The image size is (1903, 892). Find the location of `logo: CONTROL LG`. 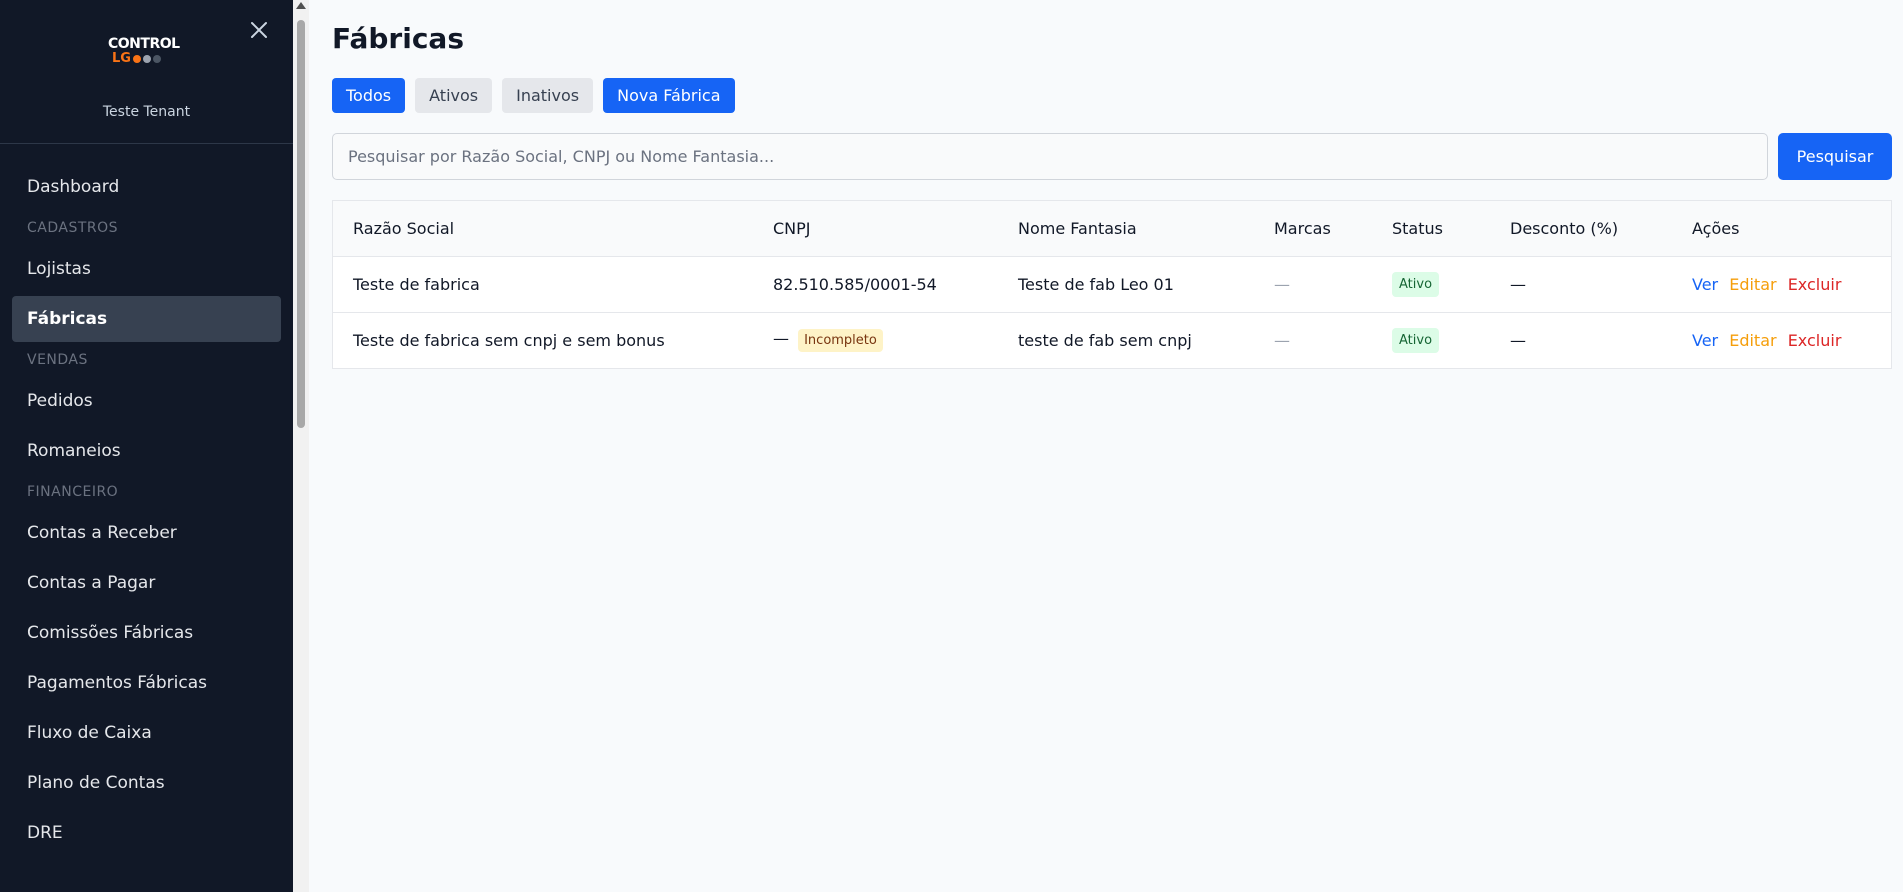

logo: CONTROL LG is located at coordinates (144, 54).